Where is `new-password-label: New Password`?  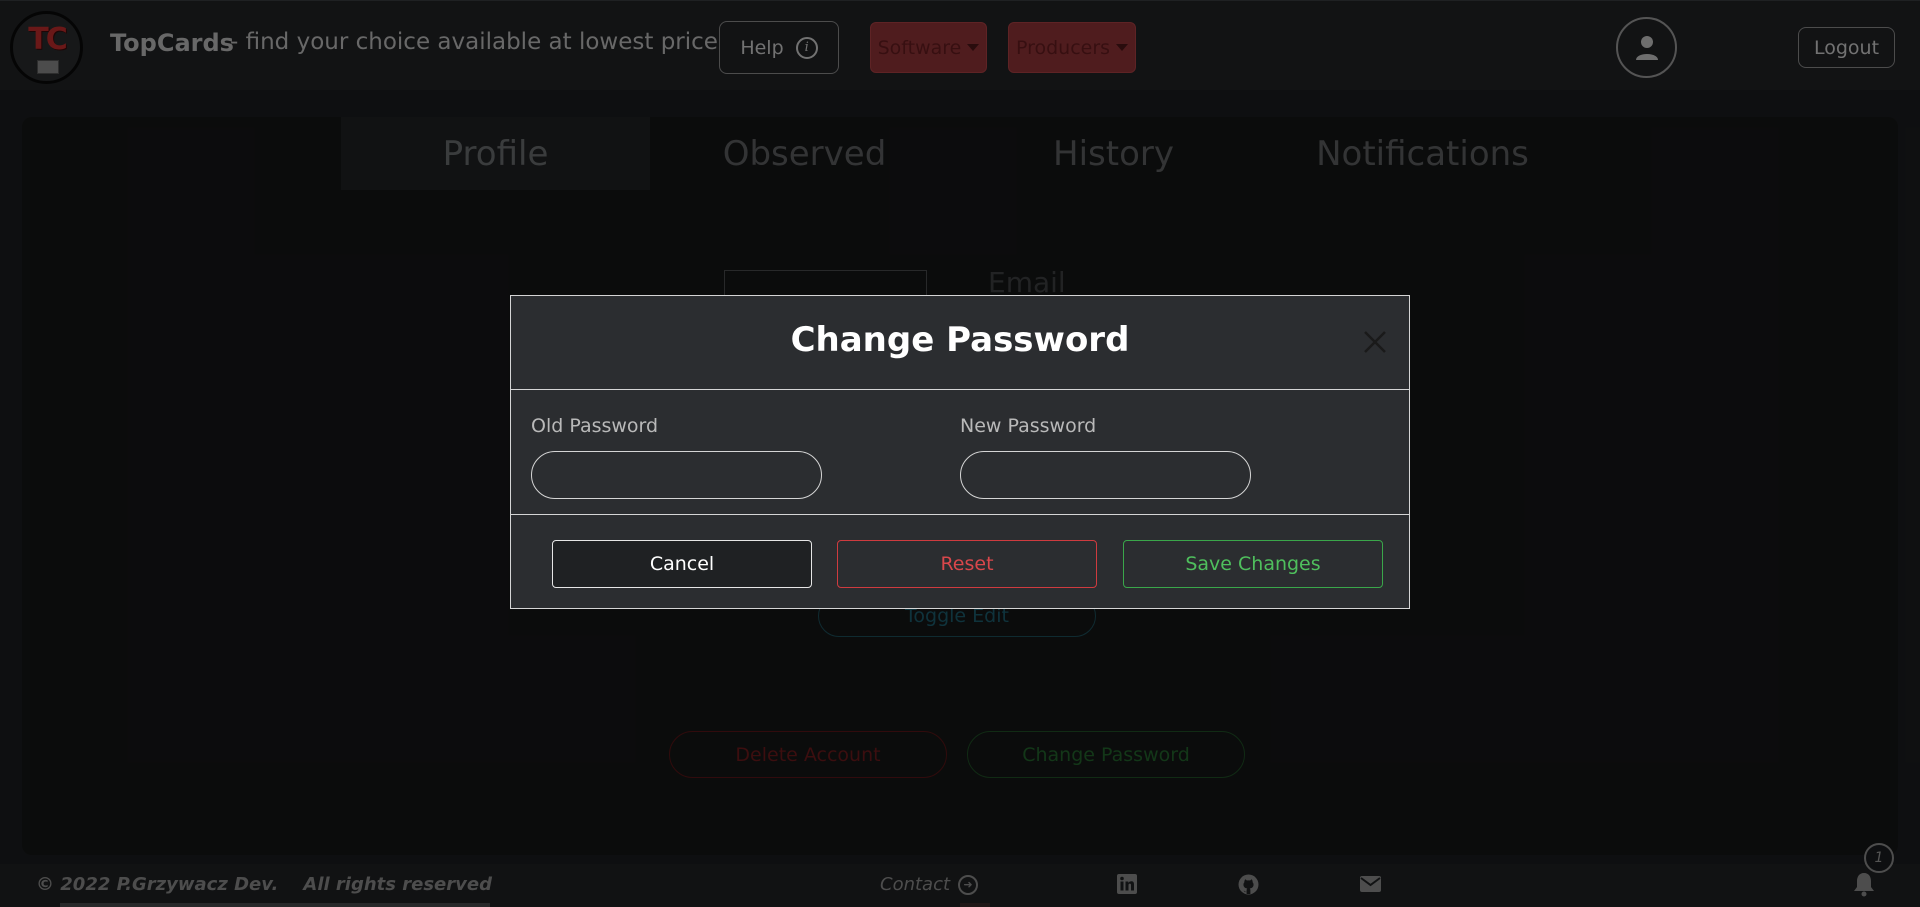 new-password-label: New Password is located at coordinates (1028, 426).